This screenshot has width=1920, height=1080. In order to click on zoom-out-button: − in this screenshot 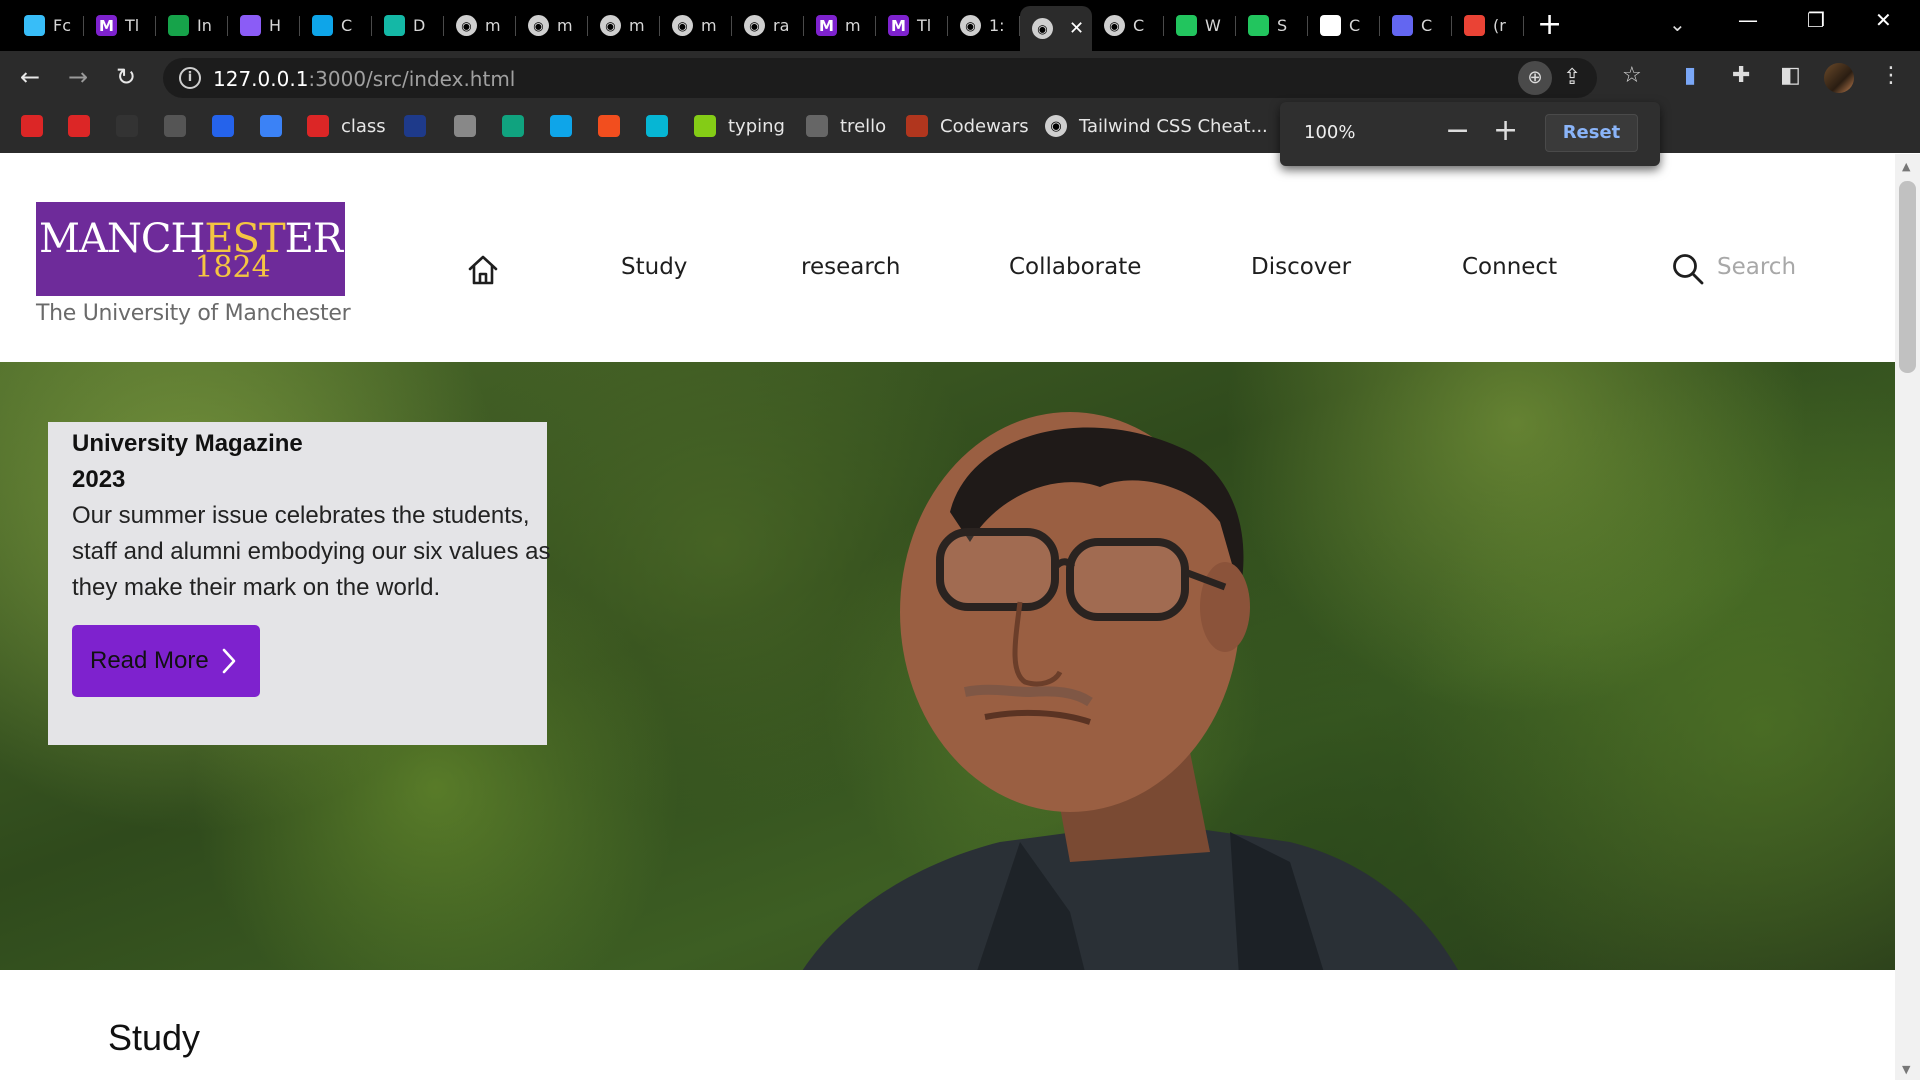, I will do `click(1457, 131)`.